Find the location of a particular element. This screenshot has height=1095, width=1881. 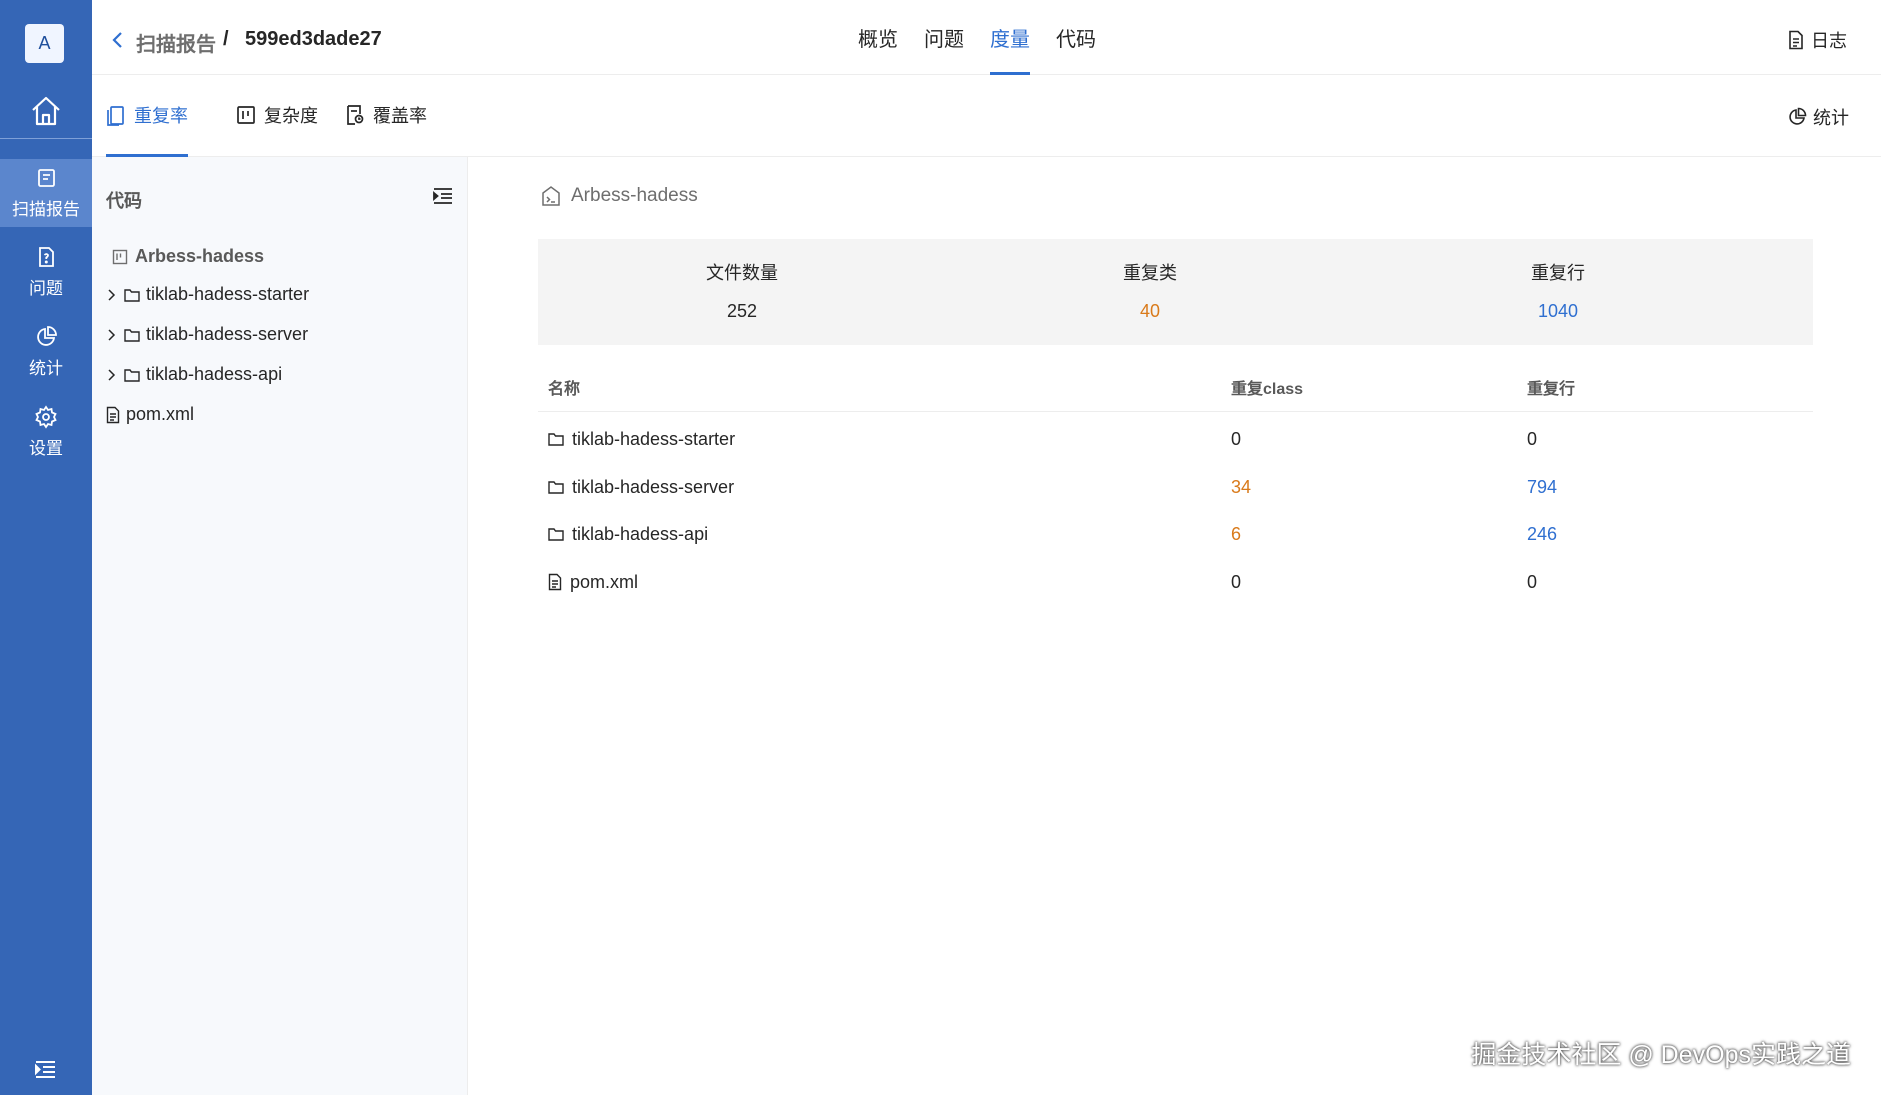

row-name: pom.xml is located at coordinates (604, 582).